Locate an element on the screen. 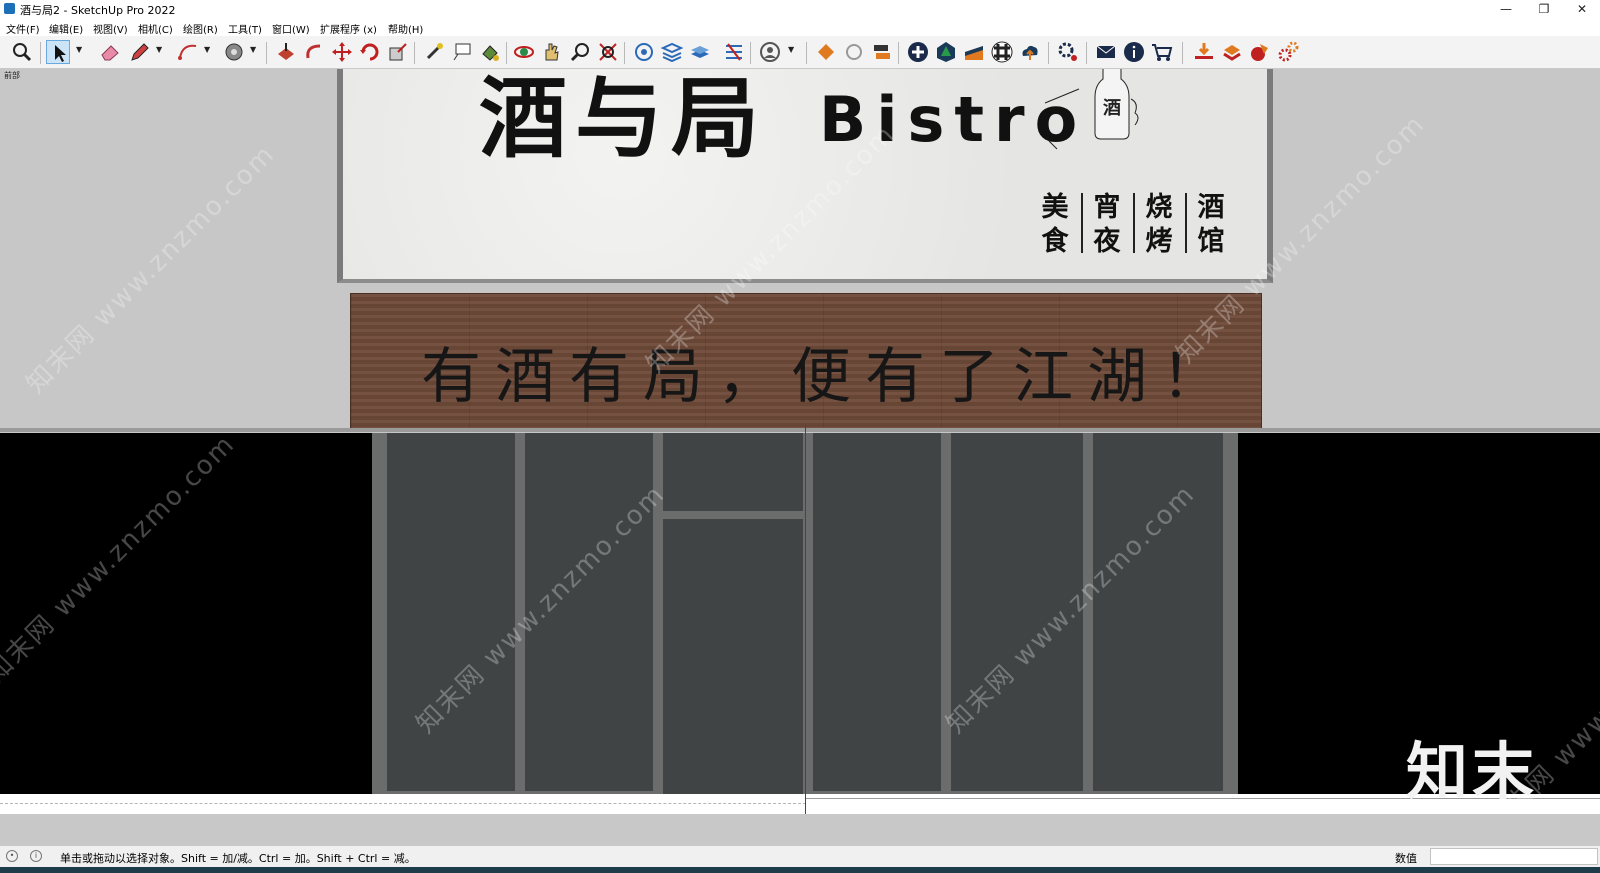  move-icon is located at coordinates (342, 52).